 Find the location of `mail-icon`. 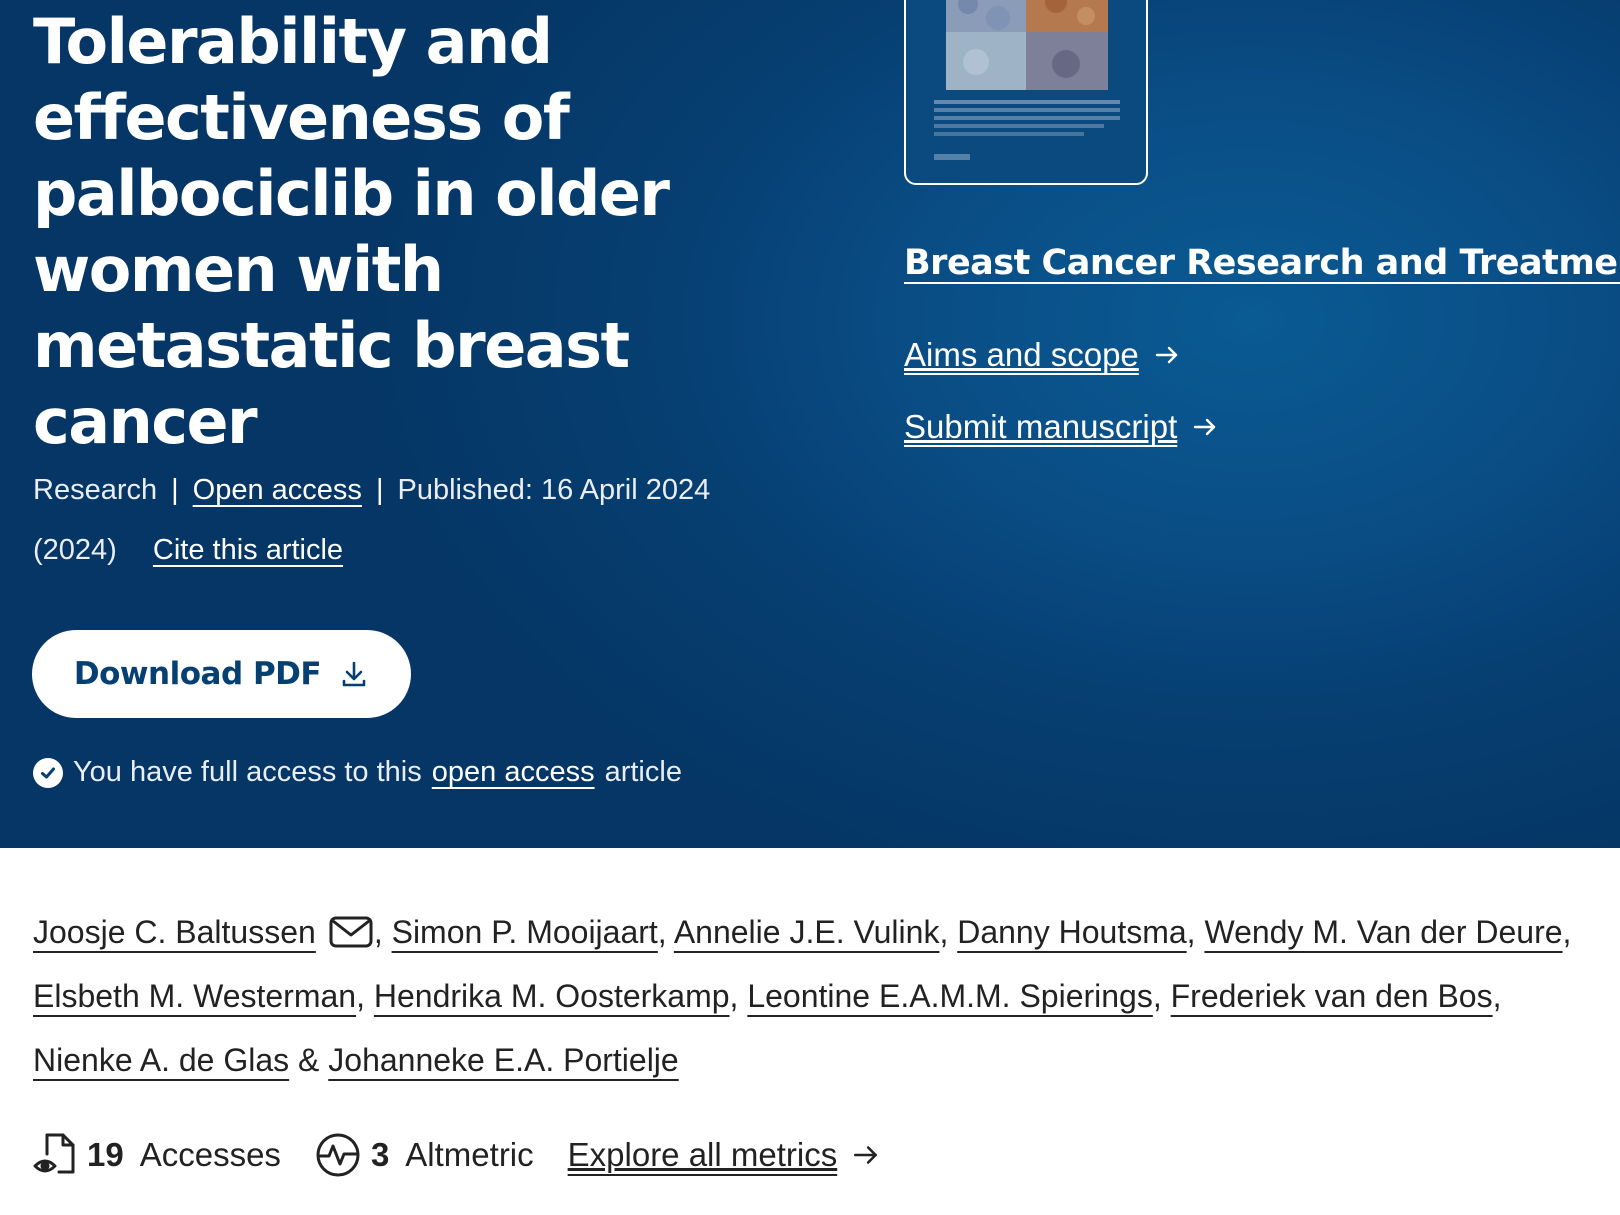

mail-icon is located at coordinates (351, 932).